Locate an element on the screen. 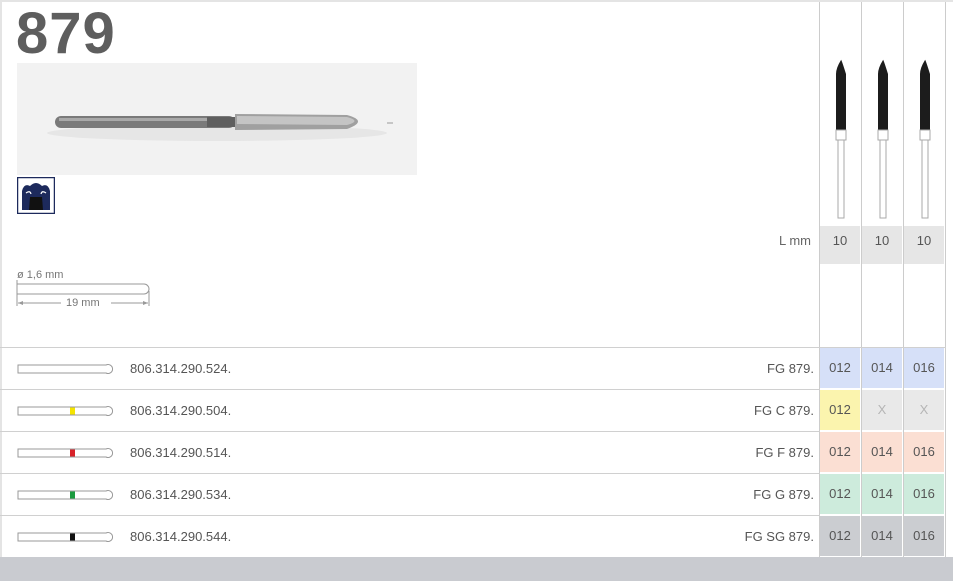 Image resolution: width=953 pixels, height=581 pixels. product-code: FG F 879. is located at coordinates (784, 452).